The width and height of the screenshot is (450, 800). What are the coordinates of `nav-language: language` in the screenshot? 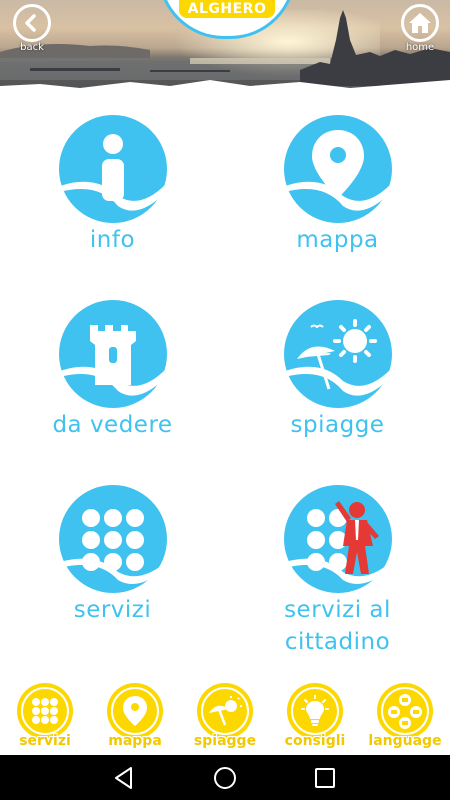 It's located at (405, 716).